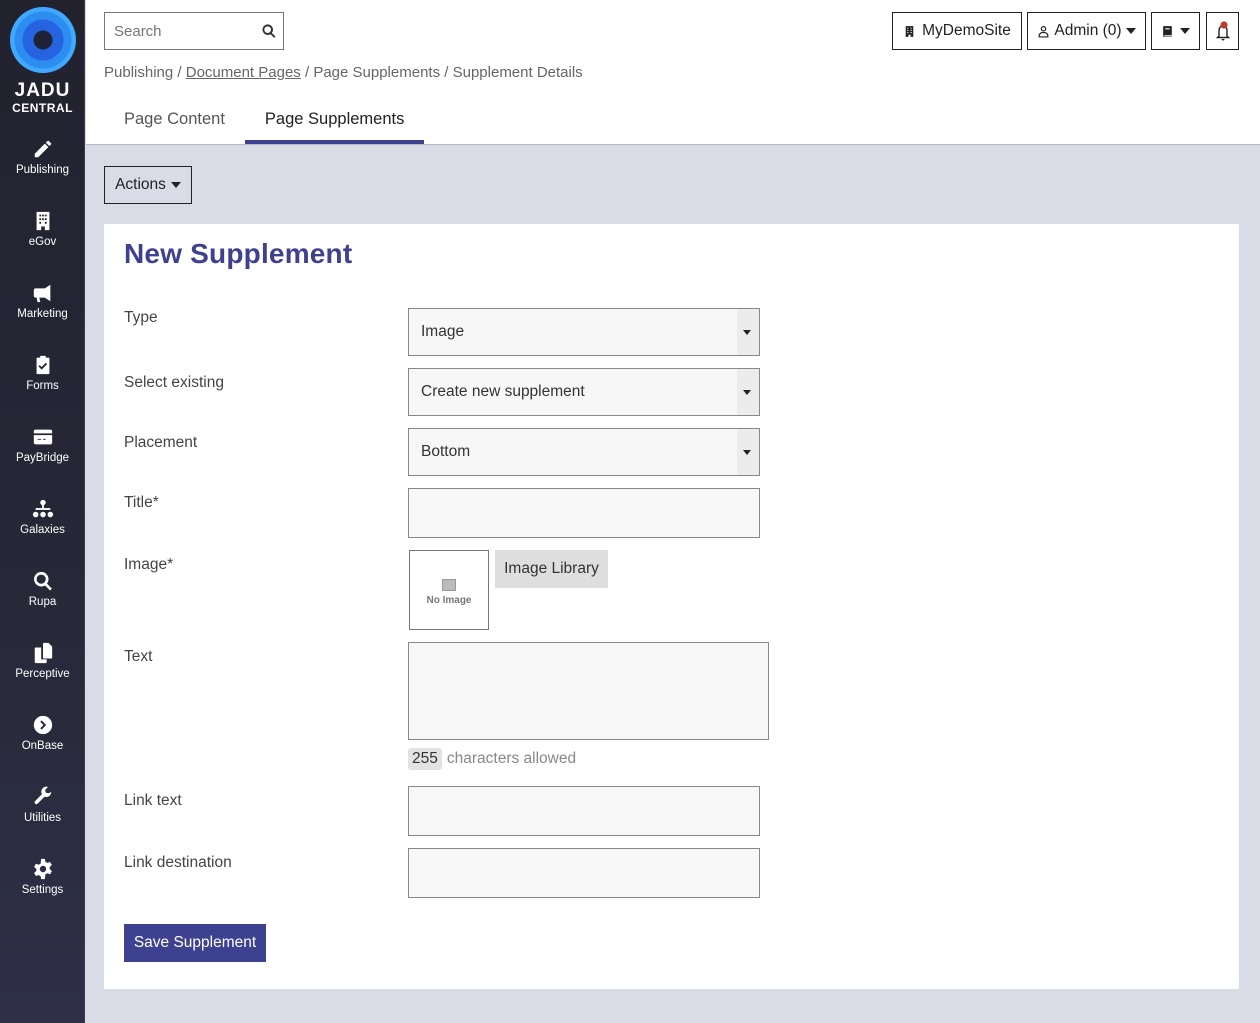  What do you see at coordinates (141, 317) in the screenshot?
I see `type-label: Type` at bounding box center [141, 317].